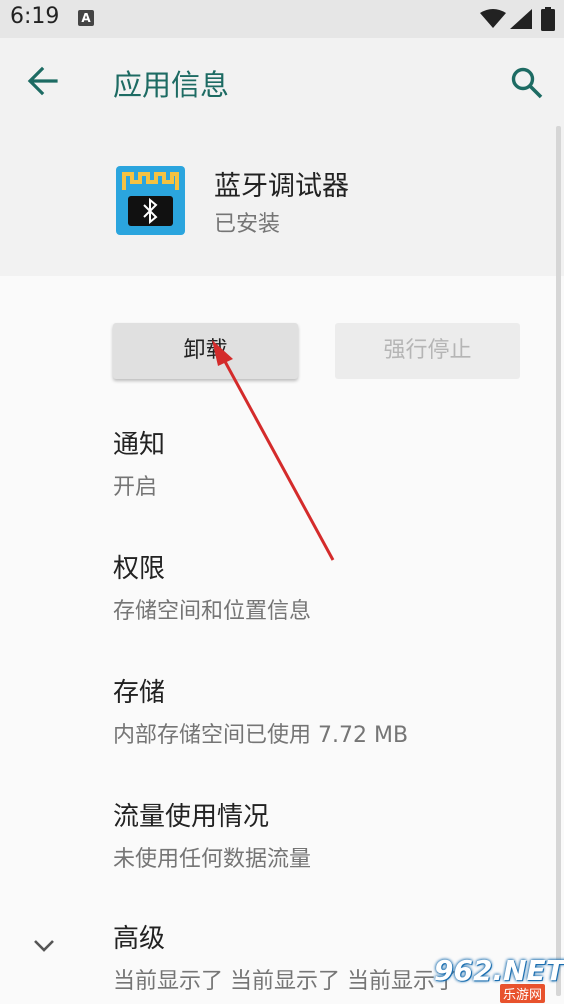  What do you see at coordinates (493, 18) in the screenshot?
I see `wifi-icon` at bounding box center [493, 18].